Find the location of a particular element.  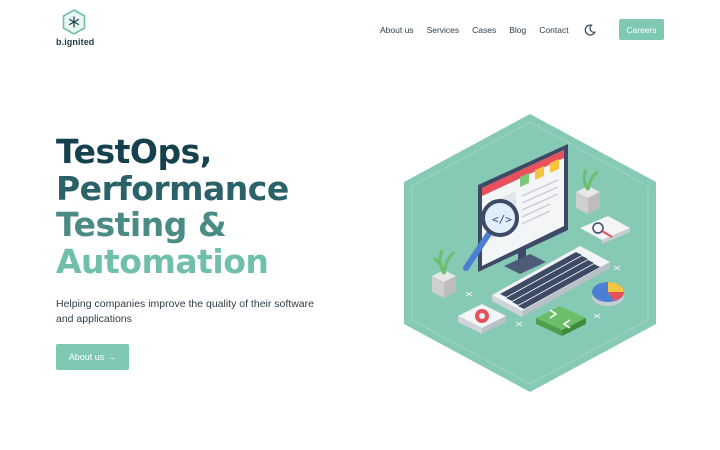

careers-button: Careers is located at coordinates (641, 29).